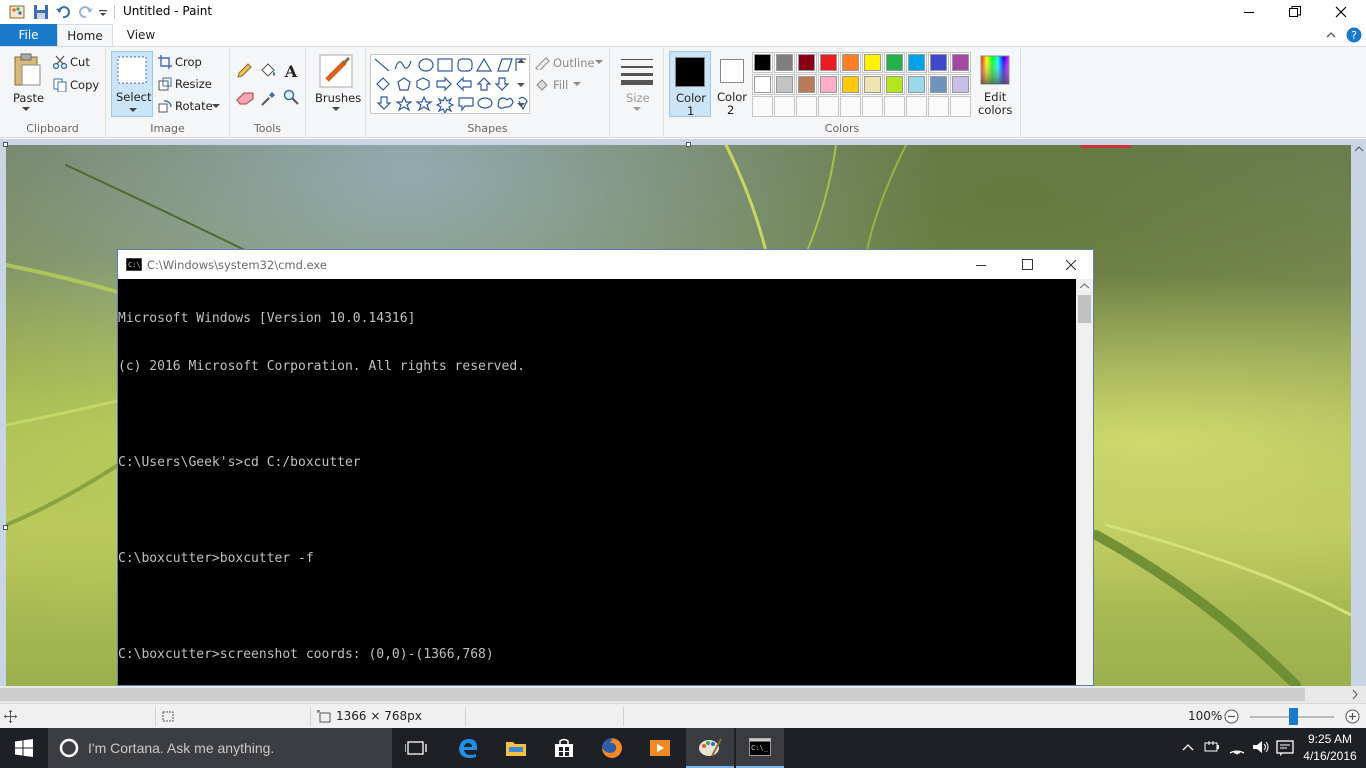  Describe the element at coordinates (132, 84) in the screenshot. I see `select-button: Select` at that location.